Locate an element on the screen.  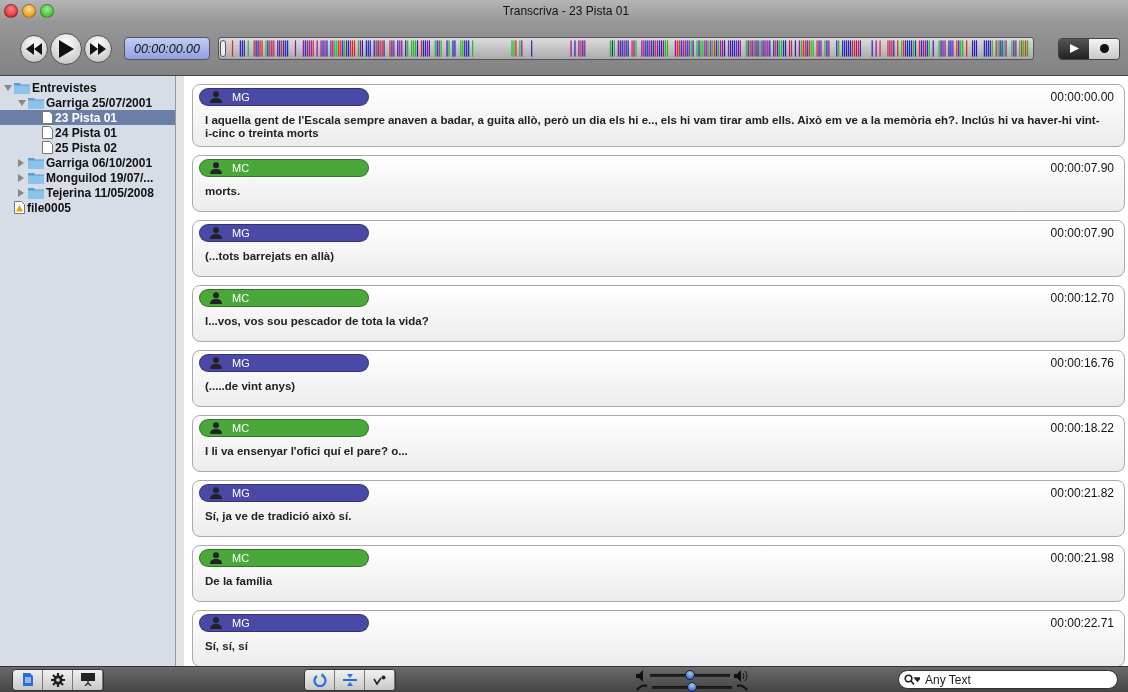
pitch-button is located at coordinates (380, 679).